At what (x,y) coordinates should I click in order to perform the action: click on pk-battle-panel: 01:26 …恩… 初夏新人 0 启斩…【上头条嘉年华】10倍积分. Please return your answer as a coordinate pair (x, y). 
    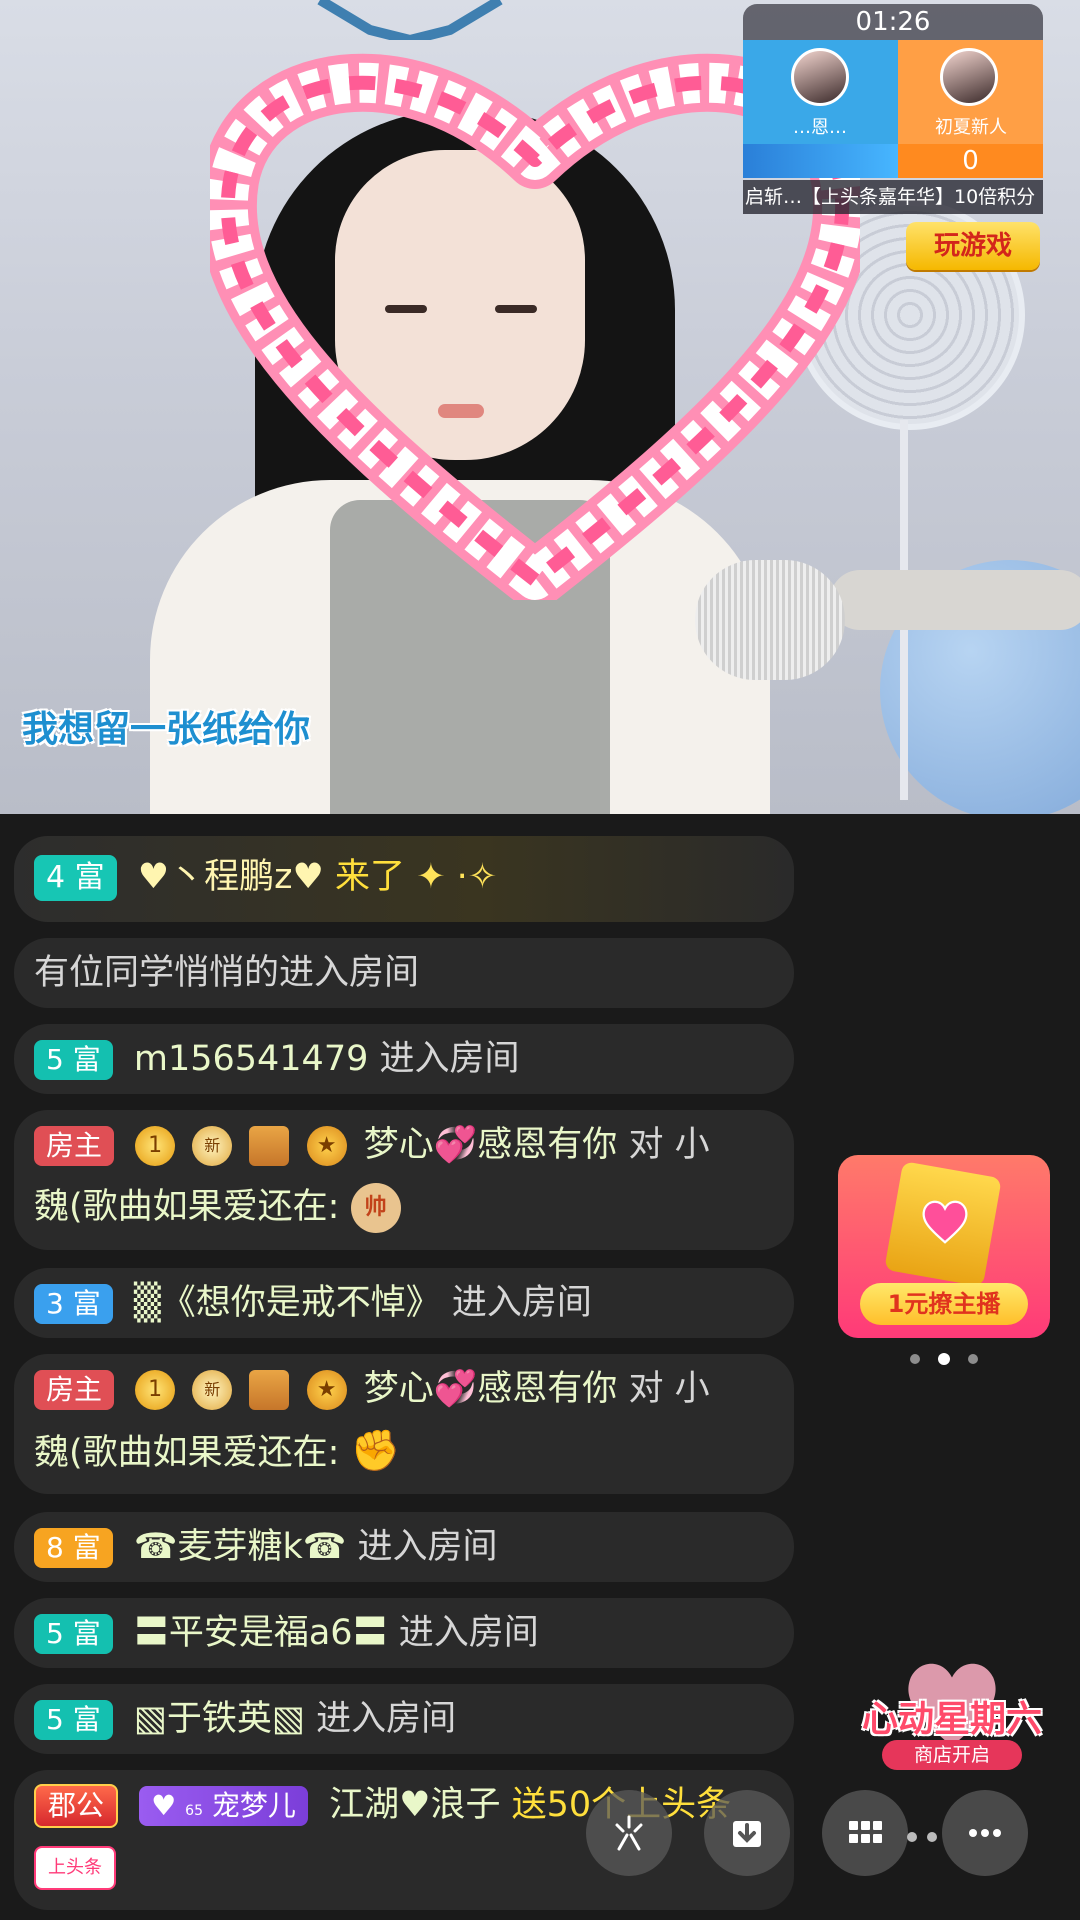
    Looking at the image, I should click on (893, 109).